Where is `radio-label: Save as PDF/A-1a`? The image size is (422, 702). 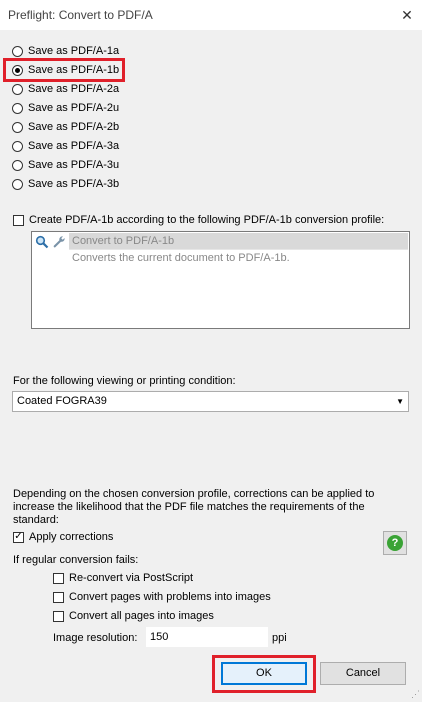 radio-label: Save as PDF/A-1a is located at coordinates (74, 51).